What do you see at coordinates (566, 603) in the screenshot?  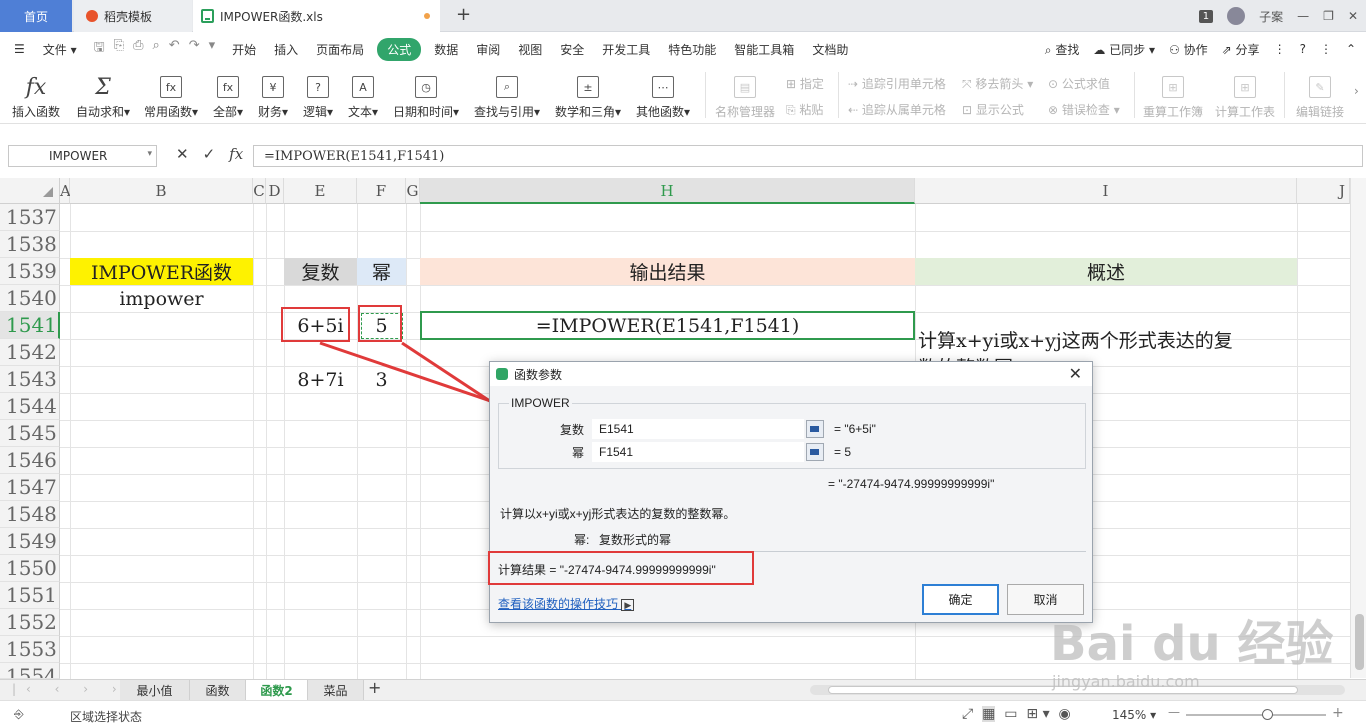 I see `help-link: 查看该函数的操作技巧 ▶` at bounding box center [566, 603].